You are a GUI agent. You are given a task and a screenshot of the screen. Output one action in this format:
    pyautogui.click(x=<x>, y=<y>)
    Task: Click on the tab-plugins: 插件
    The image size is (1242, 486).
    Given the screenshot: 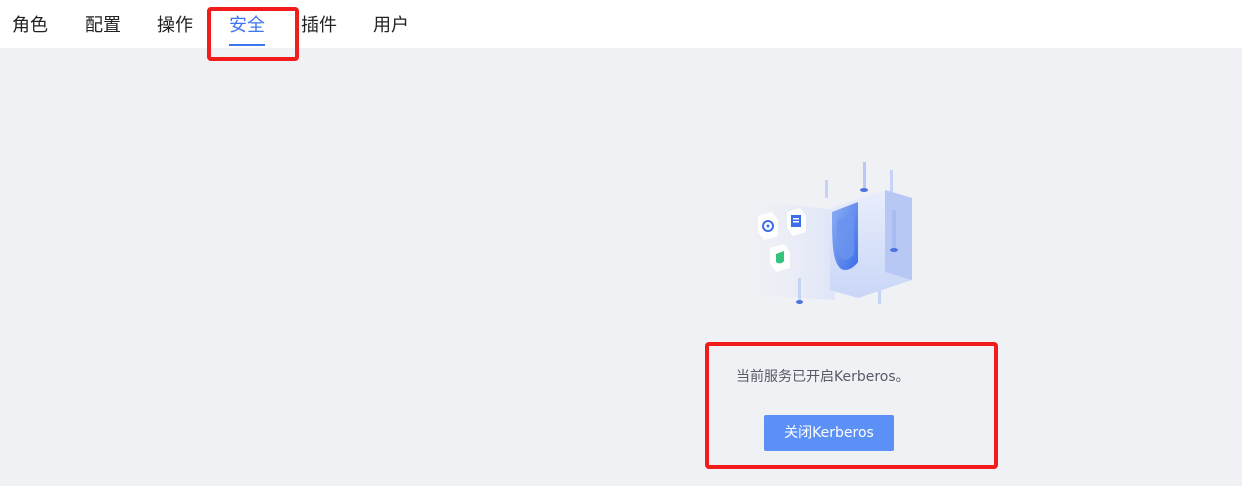 What is the action you would take?
    pyautogui.click(x=319, y=26)
    